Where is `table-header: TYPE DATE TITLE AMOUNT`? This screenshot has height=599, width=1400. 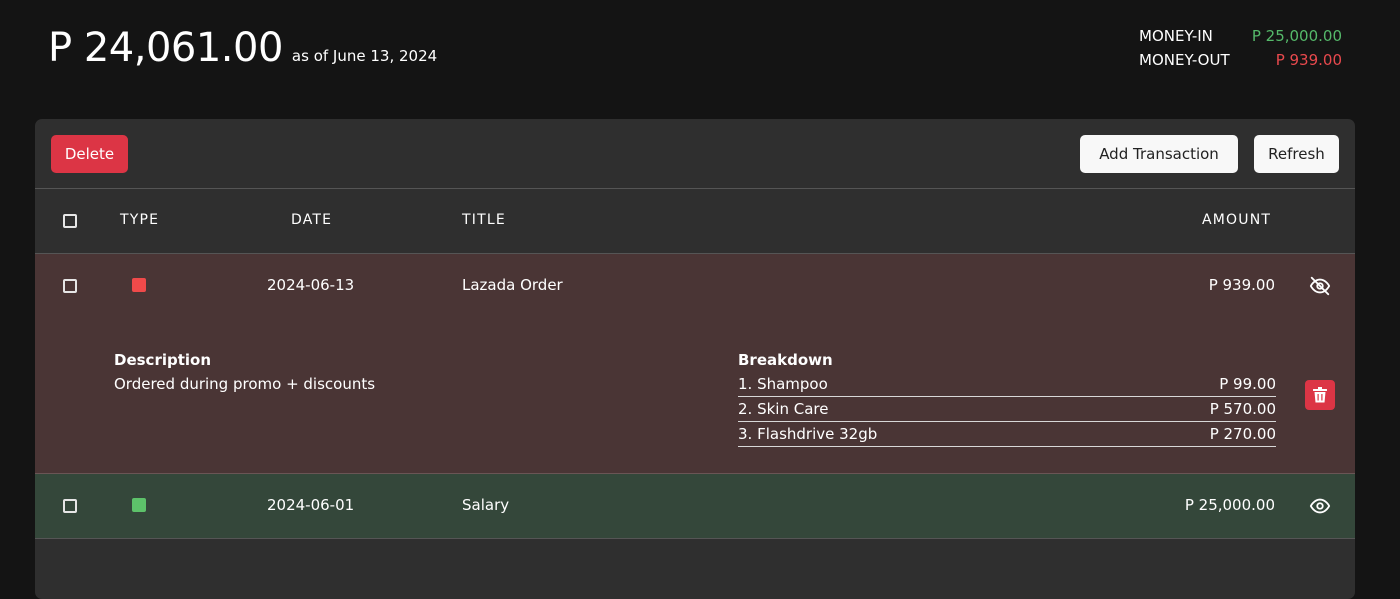
table-header: TYPE DATE TITLE AMOUNT is located at coordinates (695, 221).